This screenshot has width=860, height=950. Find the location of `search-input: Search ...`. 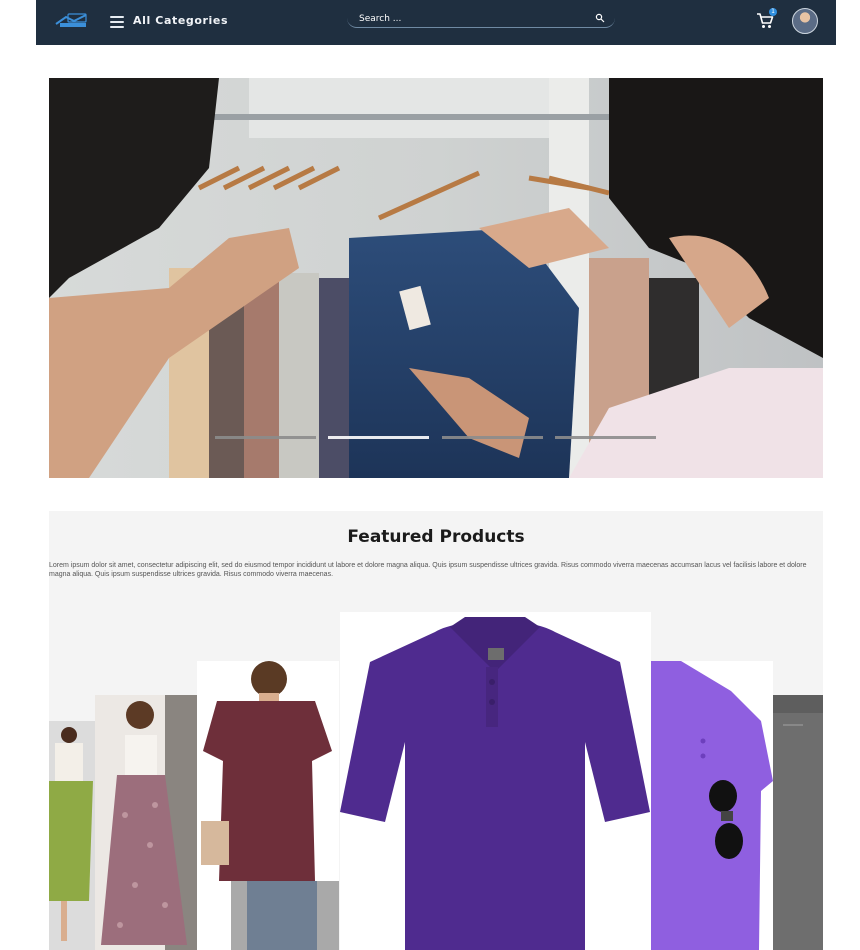

search-input: Search ... is located at coordinates (380, 19).